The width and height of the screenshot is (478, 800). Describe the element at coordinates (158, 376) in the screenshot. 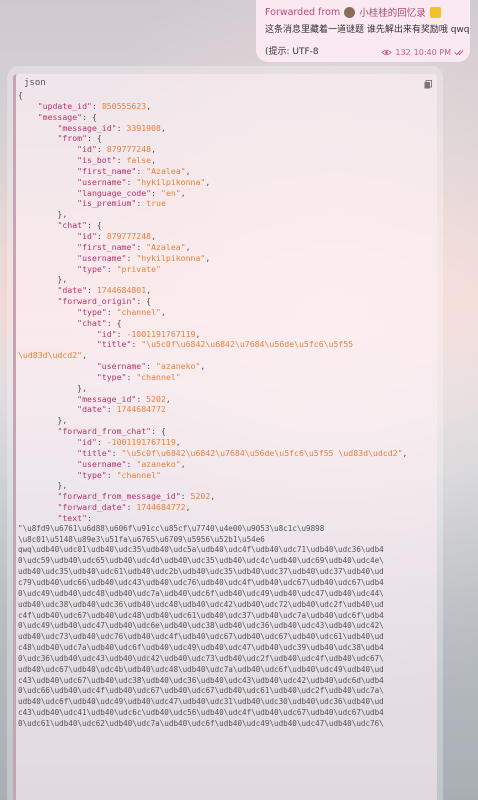

I see `json-value: "channel"` at that location.